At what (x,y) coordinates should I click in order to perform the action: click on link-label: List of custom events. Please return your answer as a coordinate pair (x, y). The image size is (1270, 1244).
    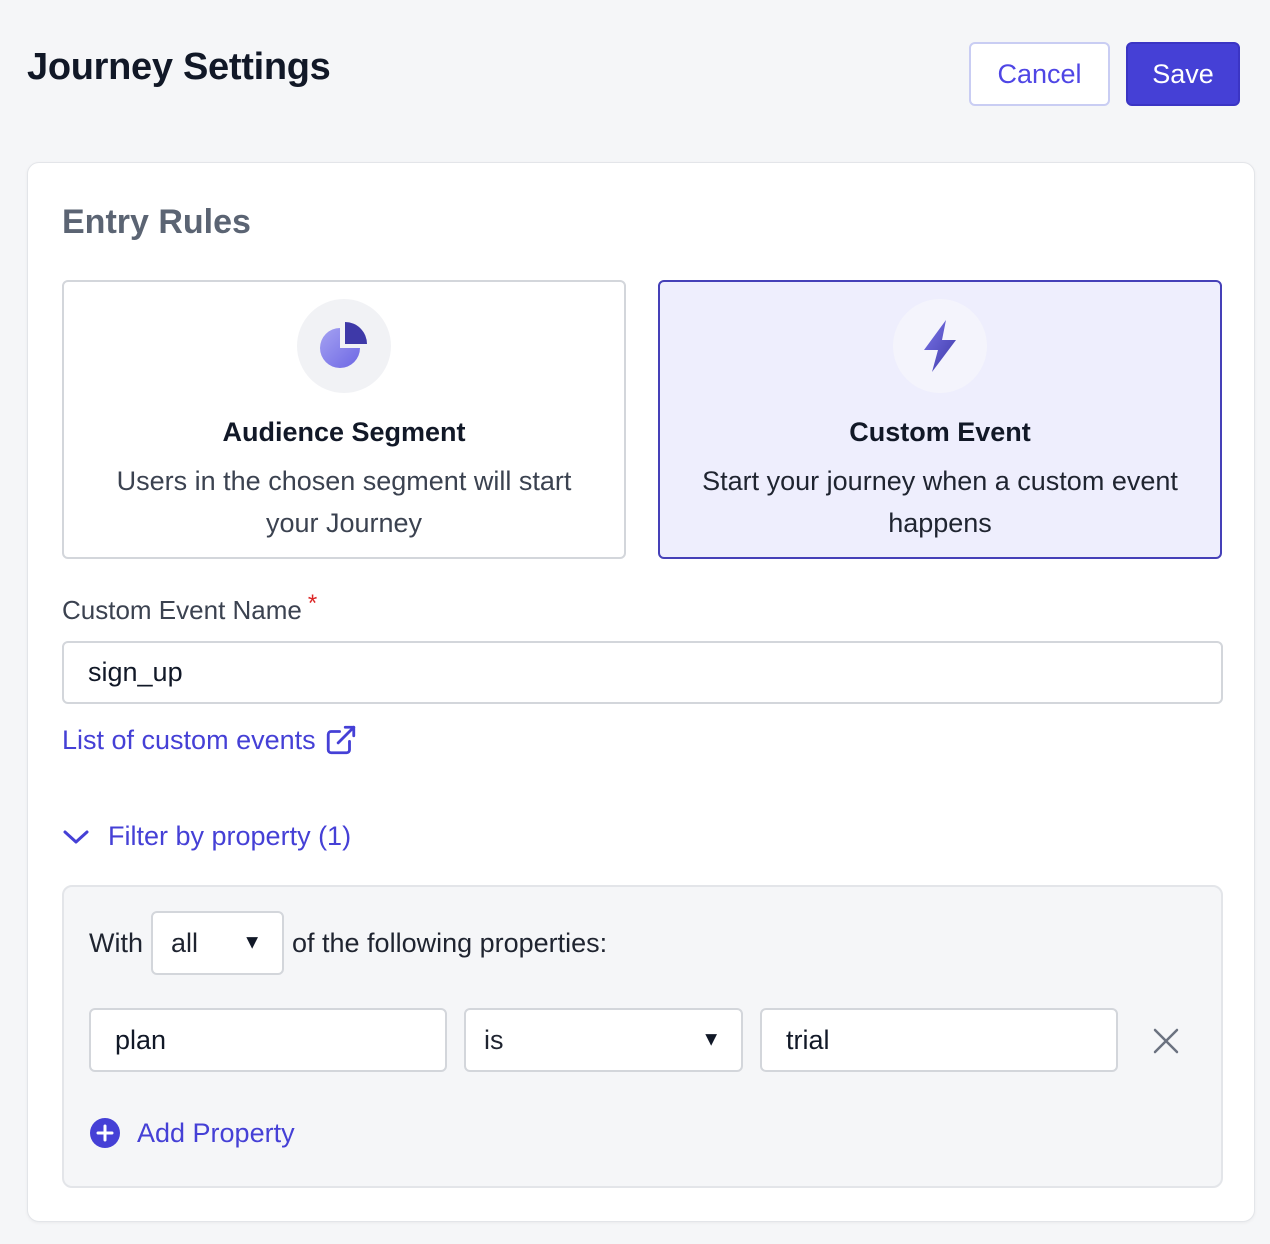
    Looking at the image, I should click on (189, 739).